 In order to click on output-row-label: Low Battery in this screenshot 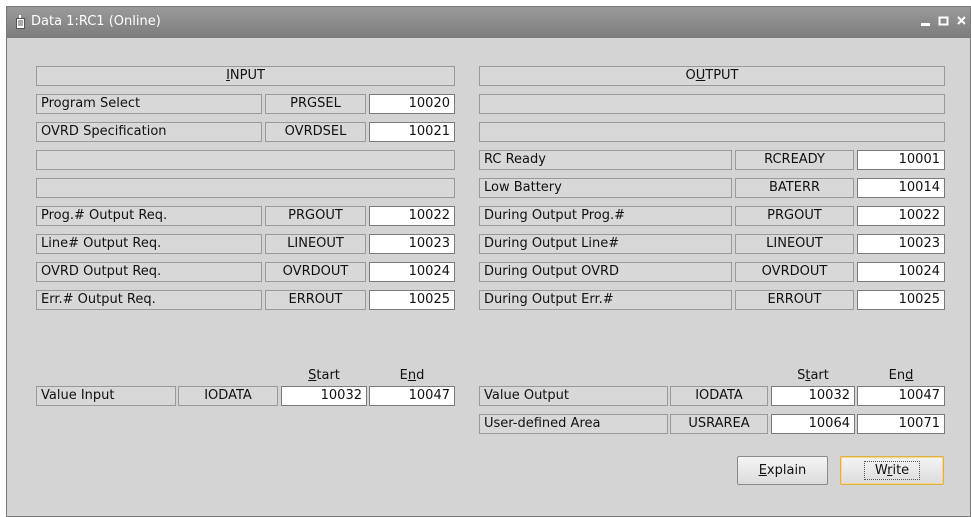, I will do `click(605, 188)`.